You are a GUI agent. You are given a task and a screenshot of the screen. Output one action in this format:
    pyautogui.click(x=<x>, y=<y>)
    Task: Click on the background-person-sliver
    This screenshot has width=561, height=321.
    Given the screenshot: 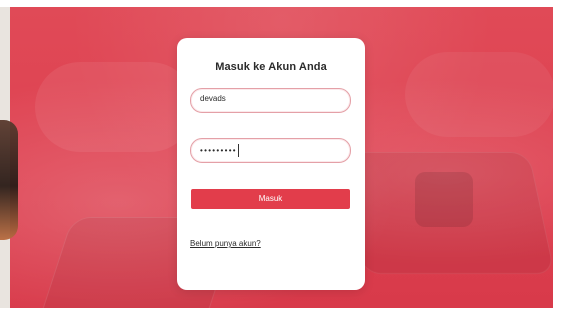 What is the action you would take?
    pyautogui.click(x=9, y=180)
    